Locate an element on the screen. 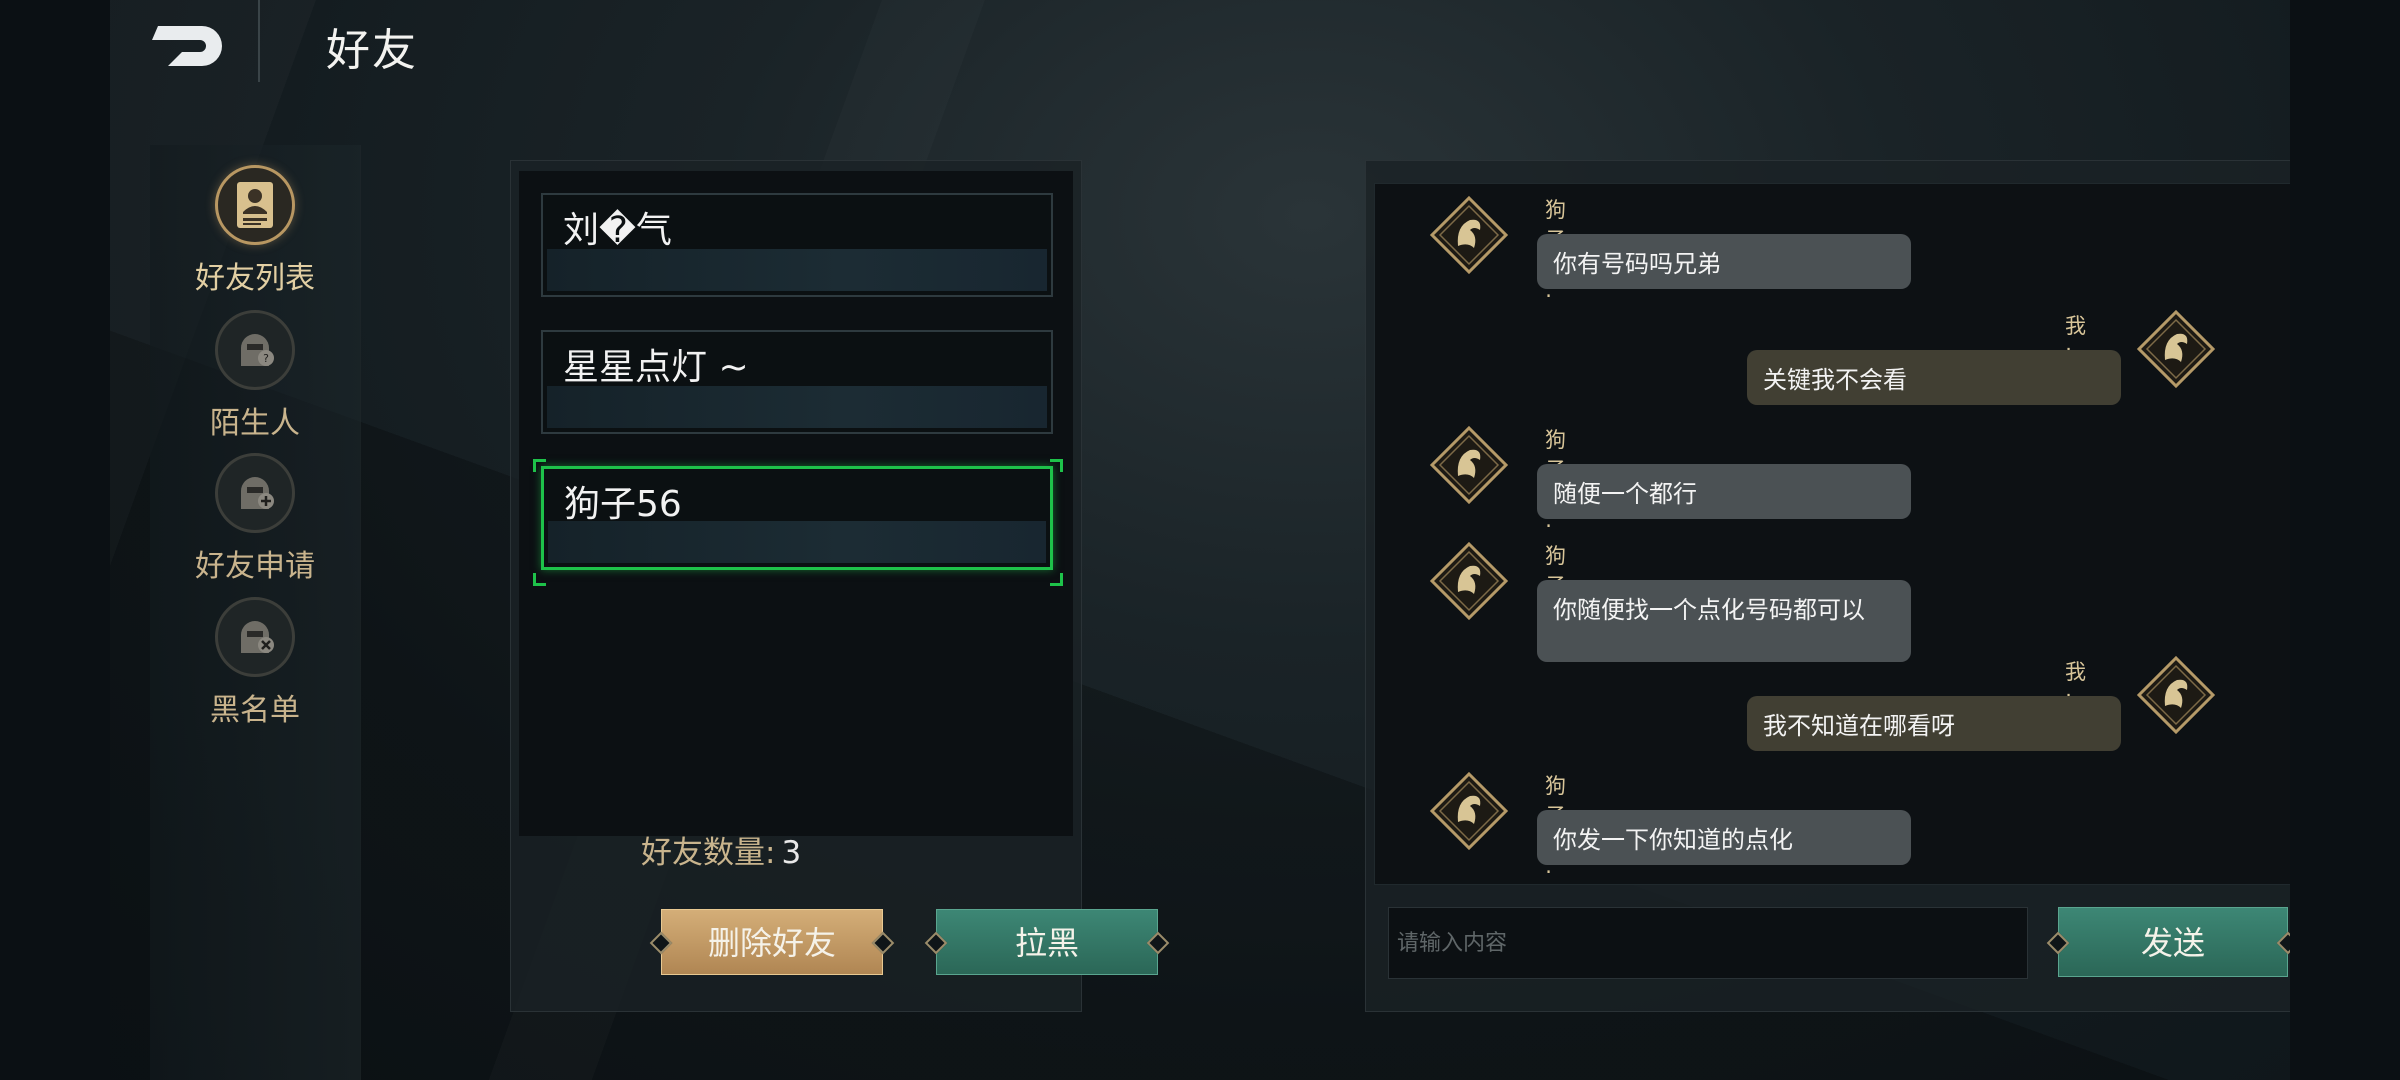 The width and height of the screenshot is (2400, 1080). sidebar-item-friend-list: 好友列表 is located at coordinates (255, 225).